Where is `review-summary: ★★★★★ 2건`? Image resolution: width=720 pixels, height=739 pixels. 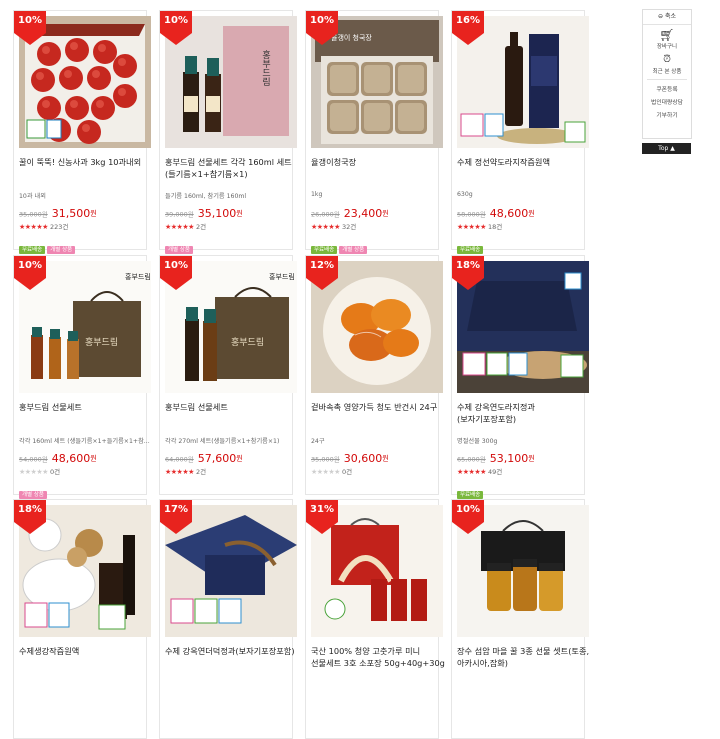 review-summary: ★★★★★ 2건 is located at coordinates (185, 471).